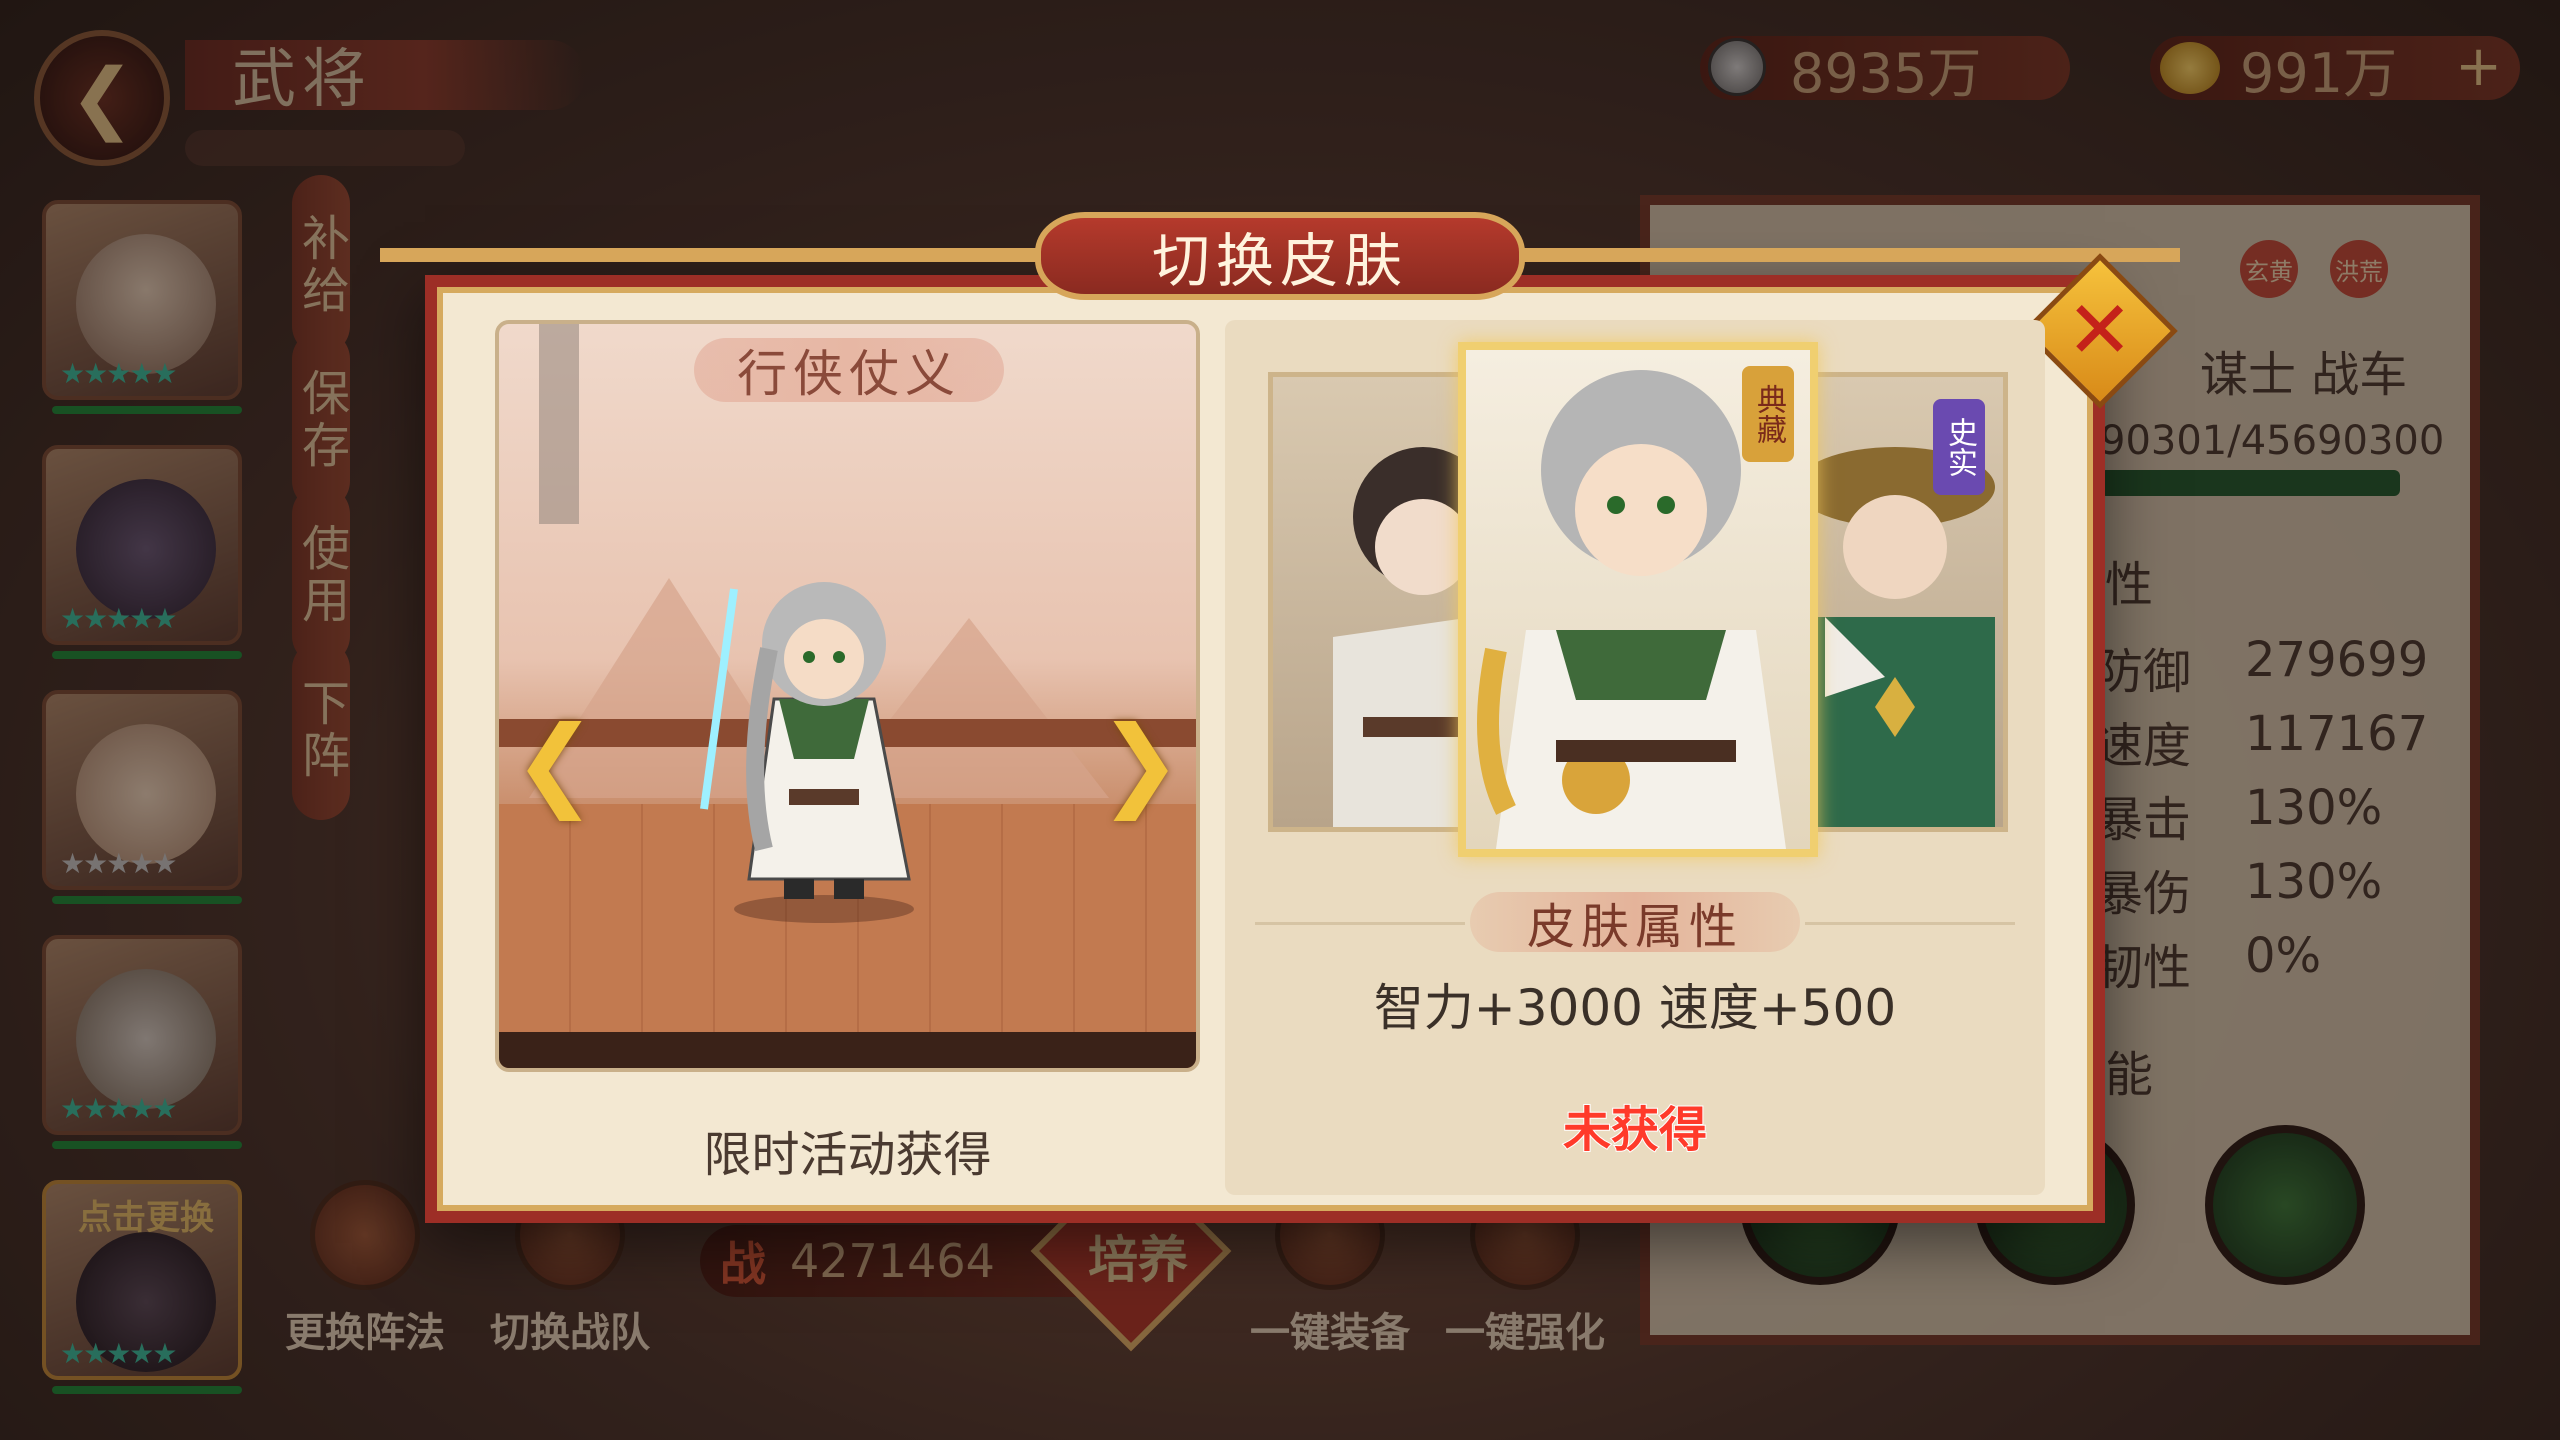  Describe the element at coordinates (847, 1155) in the screenshot. I see `acquire-method-text: 限时活动获得` at that location.